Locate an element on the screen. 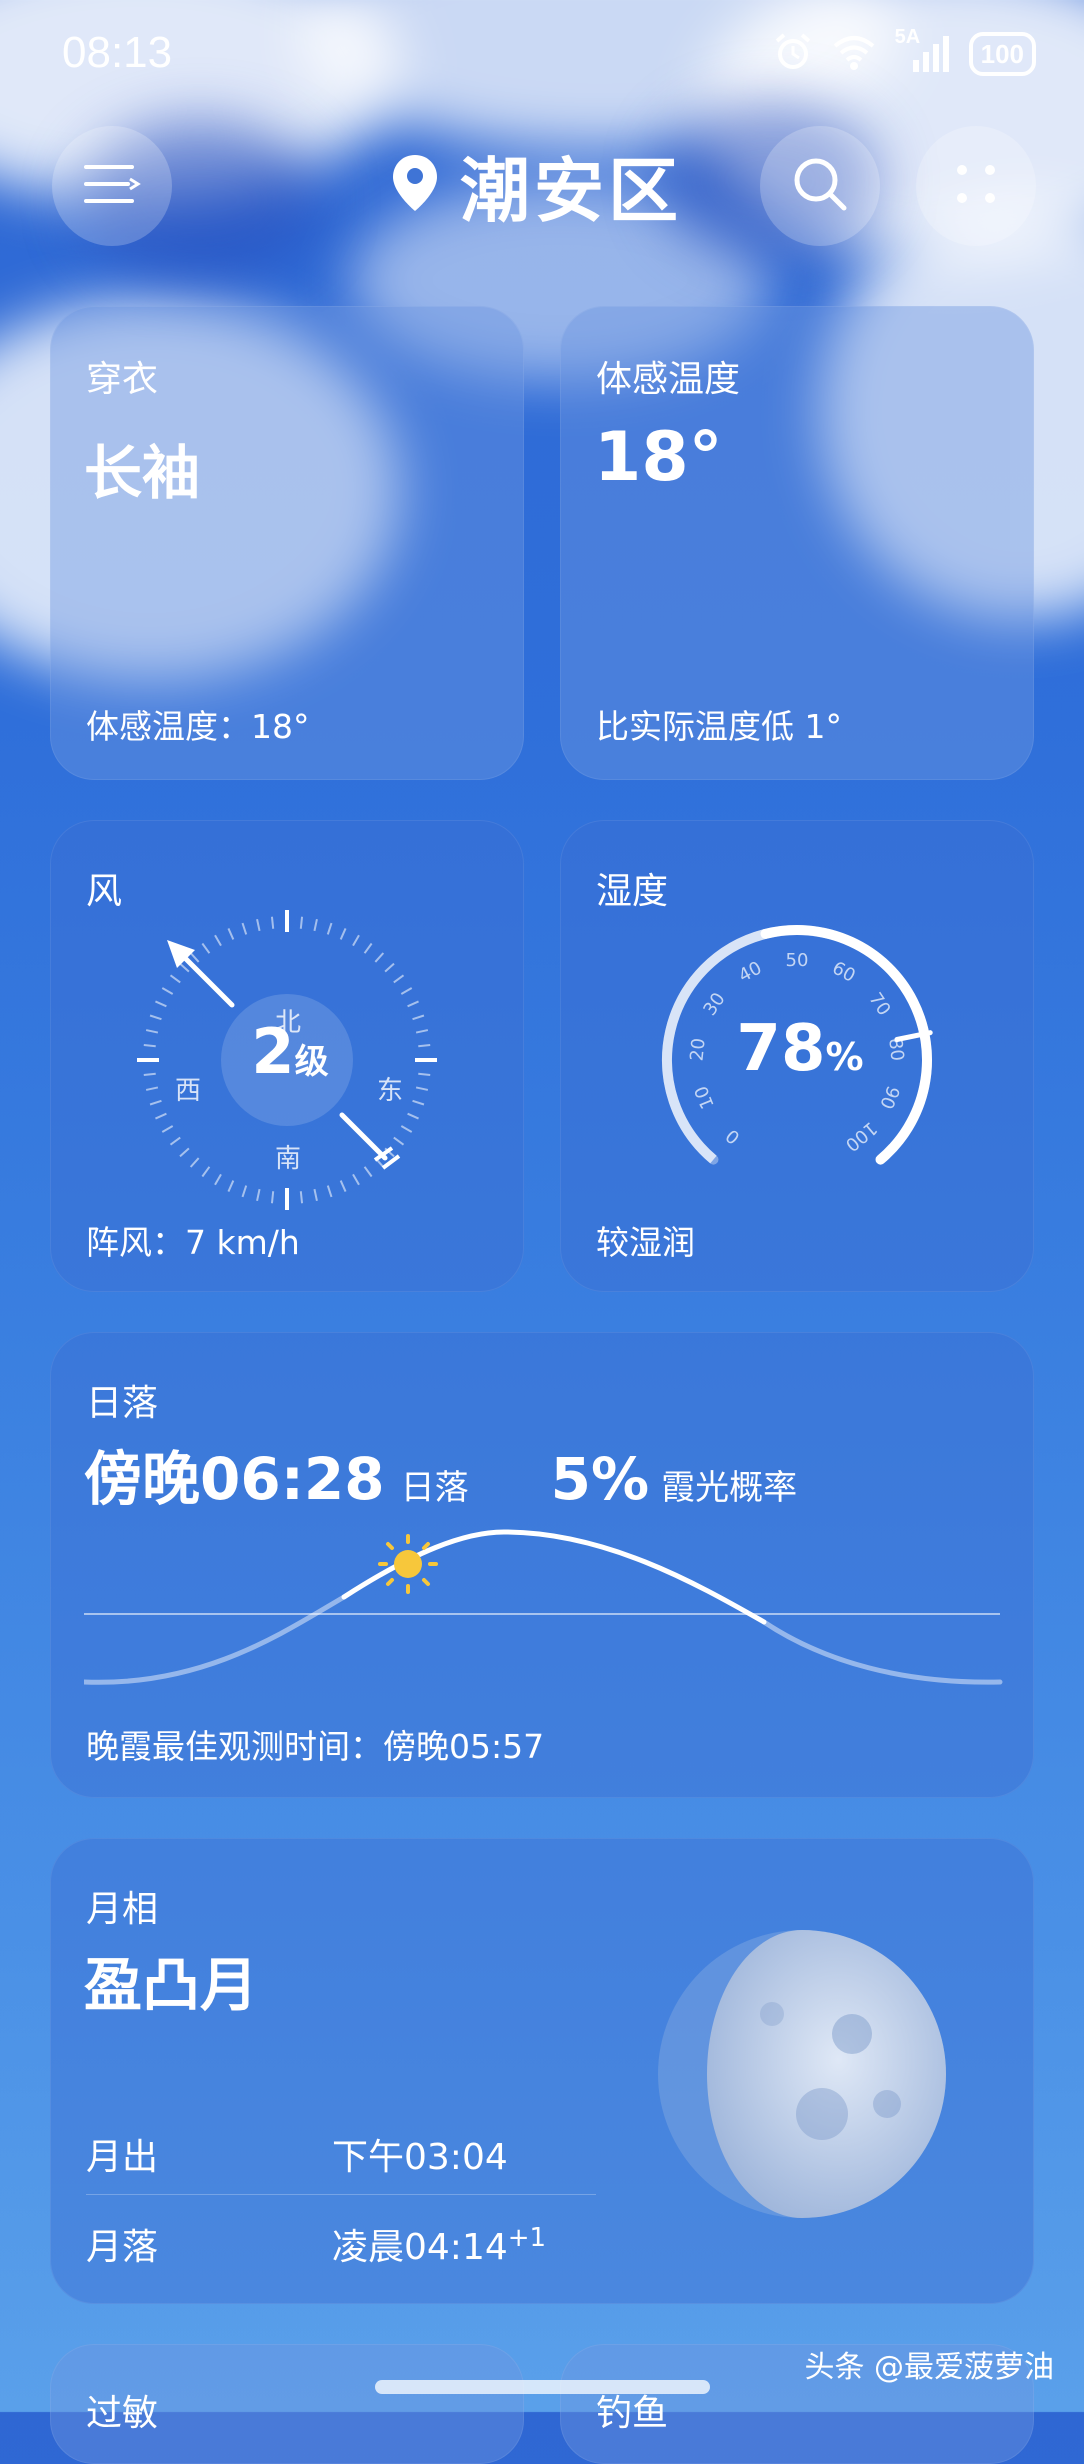 The image size is (1084, 2464). moonset-value: 凌晨04:14 is located at coordinates (420, 2247).